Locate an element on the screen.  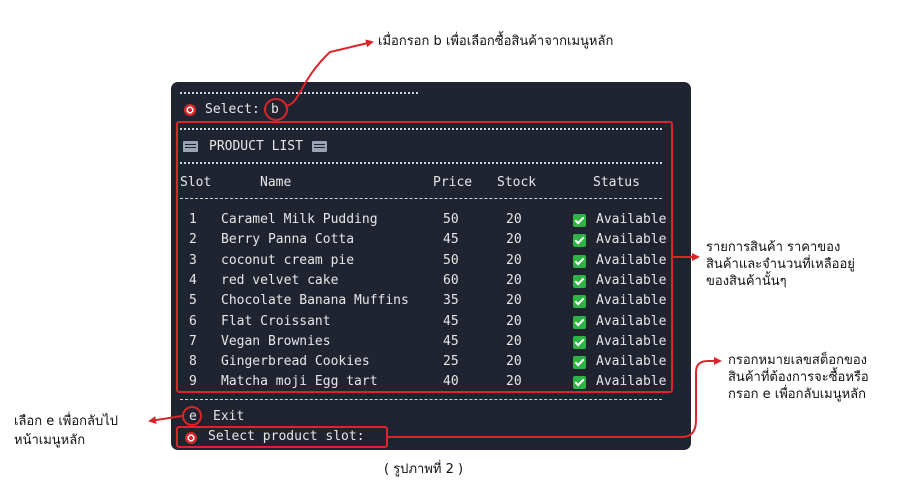
annotation-input-line1: กรอกหมายเลขสต็อกของ is located at coordinates (797, 360).